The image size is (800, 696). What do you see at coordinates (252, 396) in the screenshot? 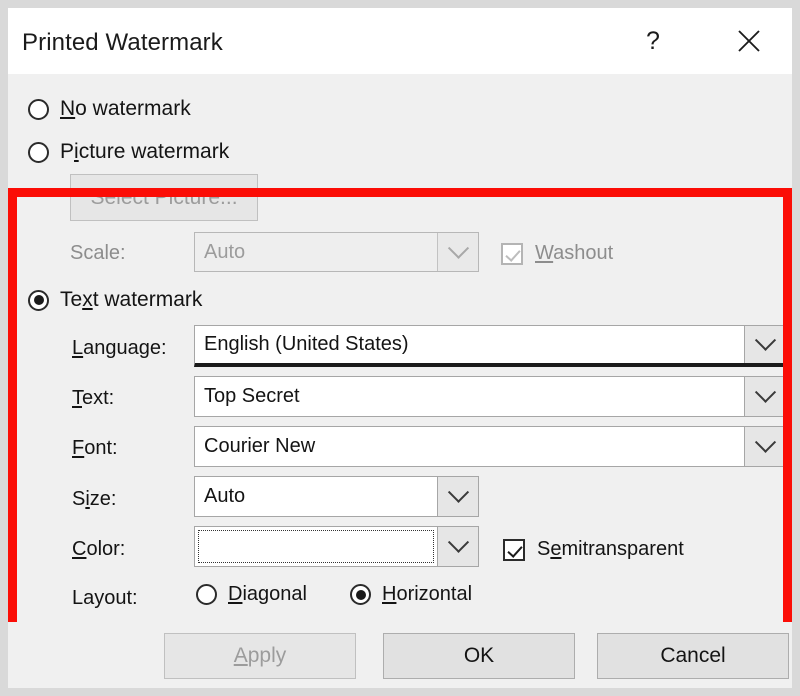
I see `text-value: Top Secret` at bounding box center [252, 396].